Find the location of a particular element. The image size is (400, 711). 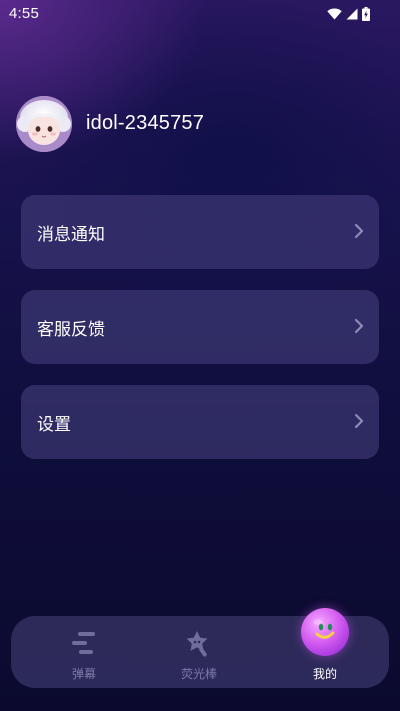

tab-lightstick: 荧光棒 is located at coordinates (199, 652).